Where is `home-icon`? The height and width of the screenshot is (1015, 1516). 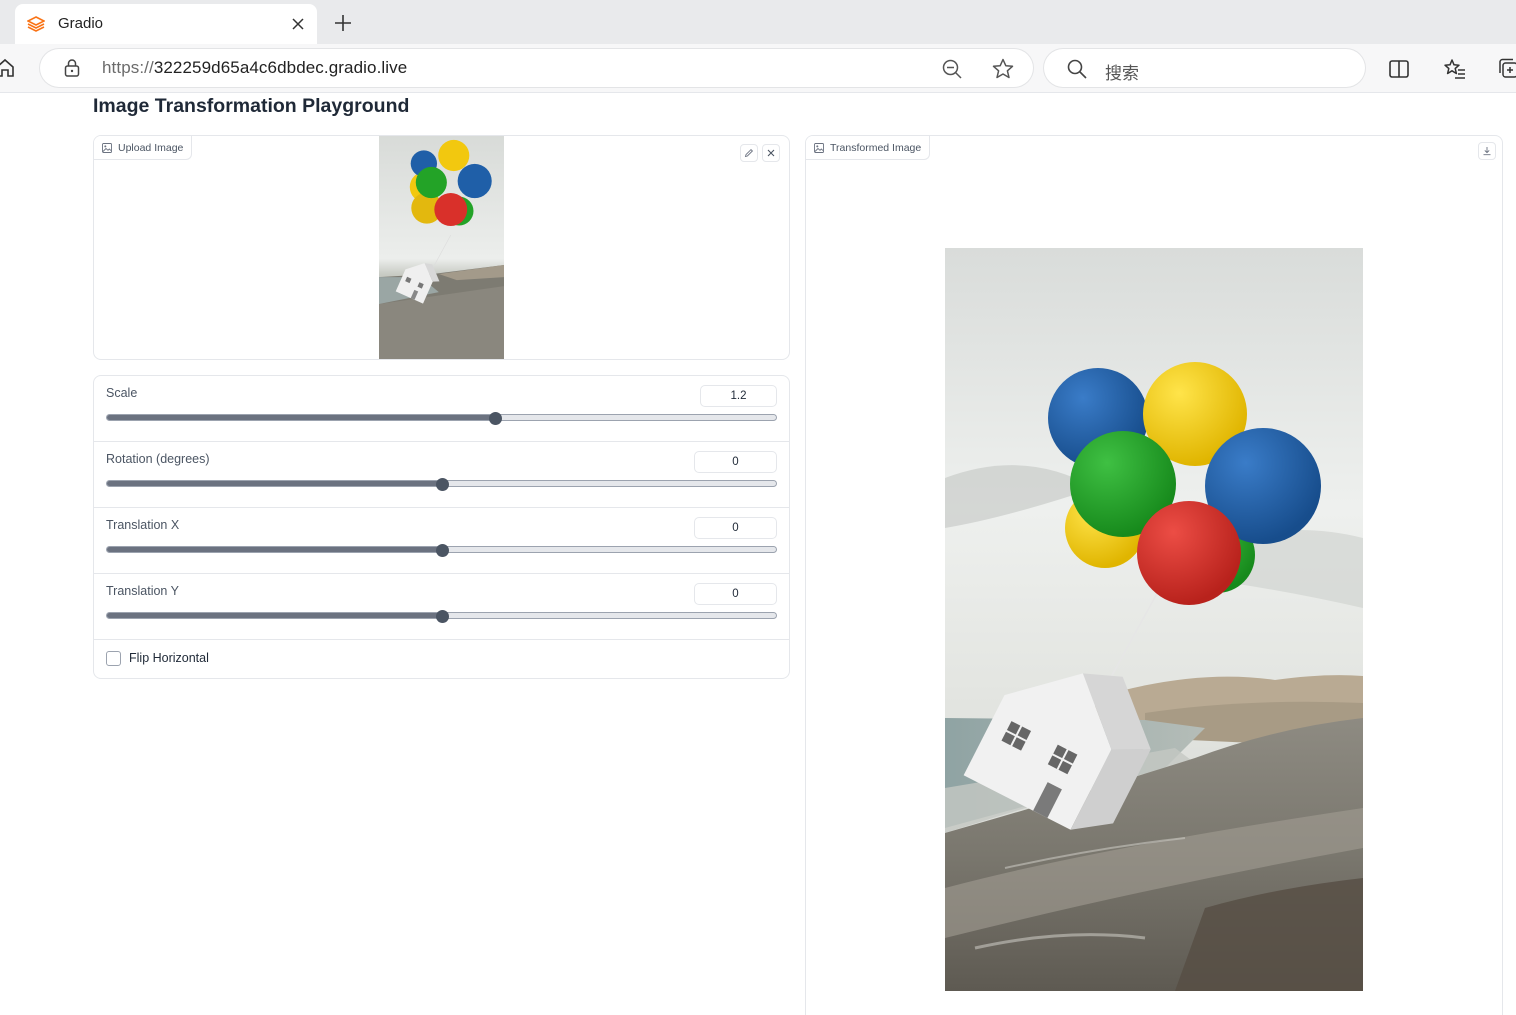
home-icon is located at coordinates (8, 68).